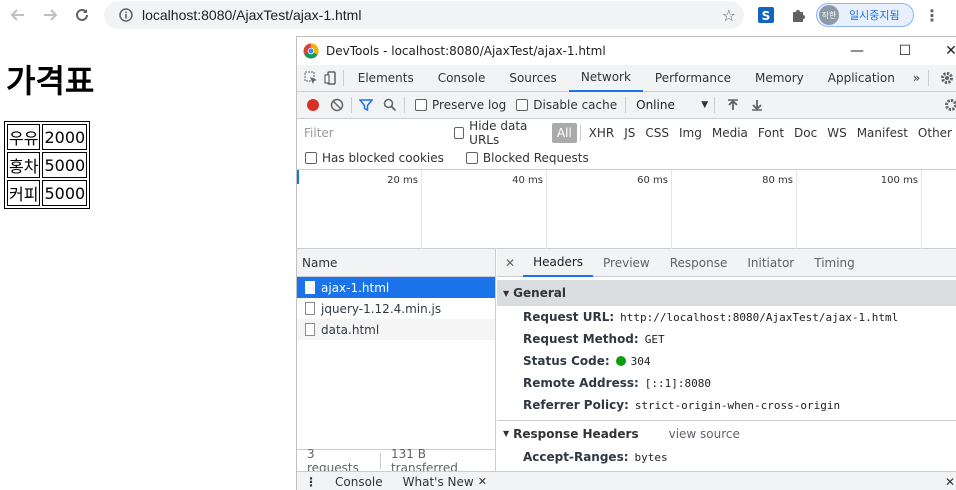  What do you see at coordinates (834, 263) in the screenshot?
I see `tab-timing: Timing` at bounding box center [834, 263].